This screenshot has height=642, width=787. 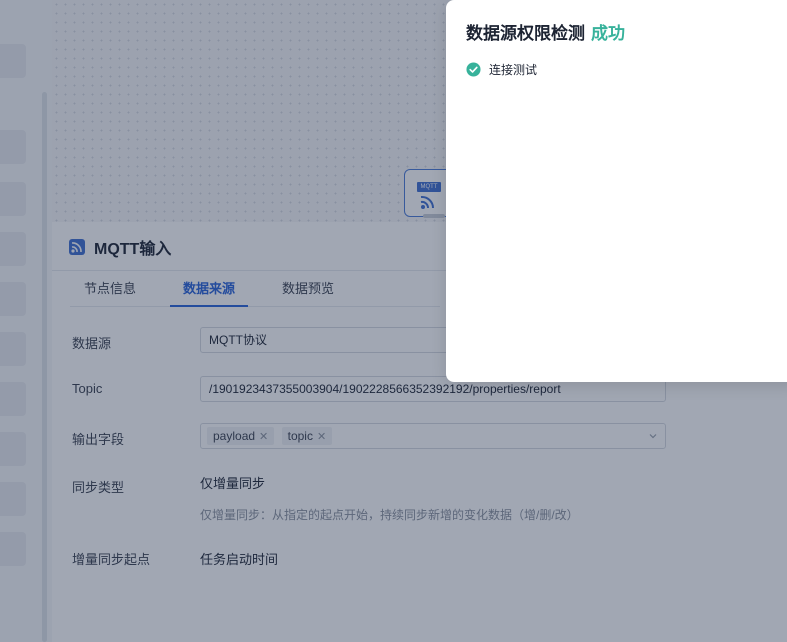 What do you see at coordinates (513, 69) in the screenshot?
I see `check-label: 连接测试` at bounding box center [513, 69].